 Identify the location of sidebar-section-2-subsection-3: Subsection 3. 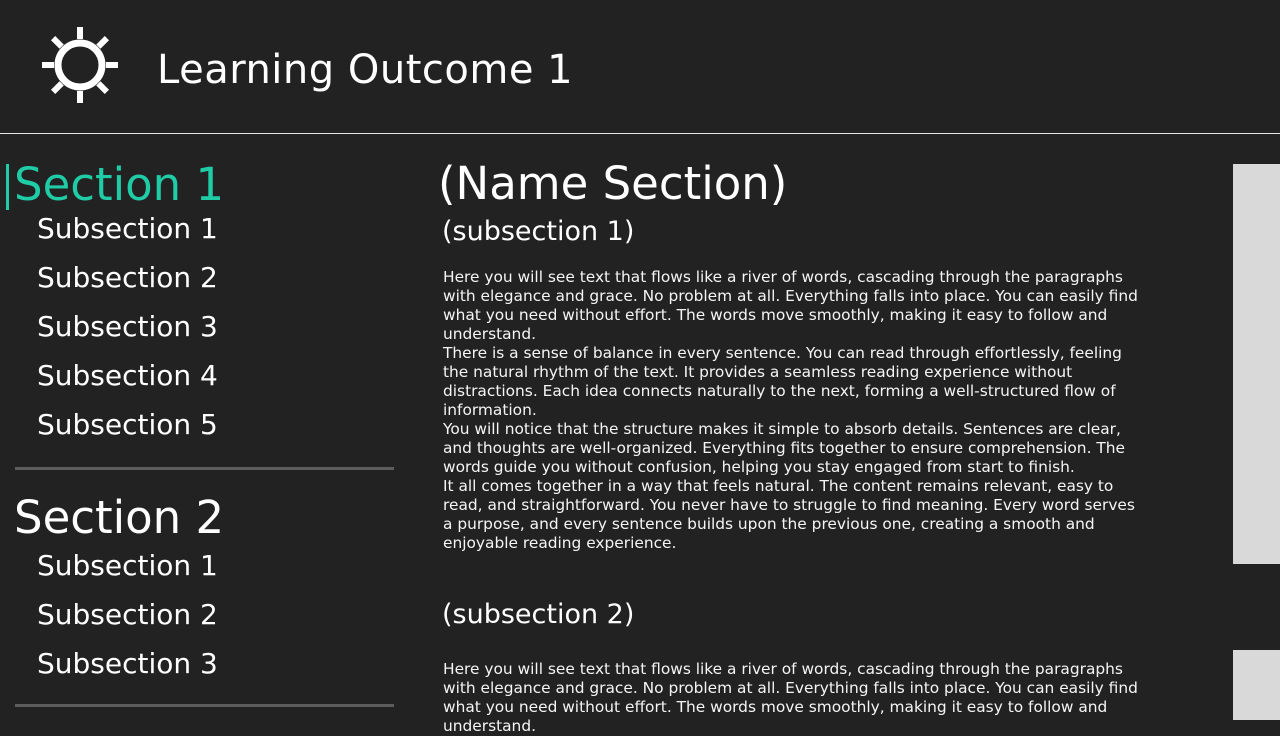
(127, 664).